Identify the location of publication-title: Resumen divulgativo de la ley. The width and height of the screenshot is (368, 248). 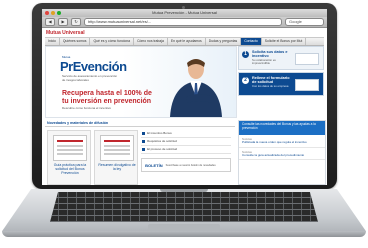
(117, 167).